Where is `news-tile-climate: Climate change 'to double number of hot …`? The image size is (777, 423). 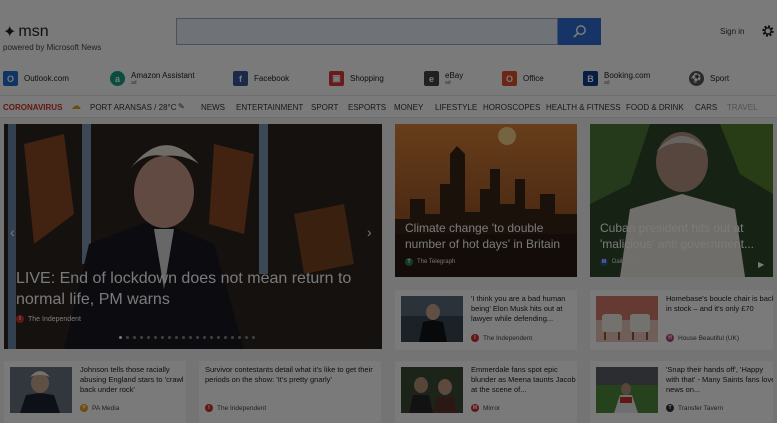
news-tile-climate: Climate change 'to double number of hot … is located at coordinates (486, 200).